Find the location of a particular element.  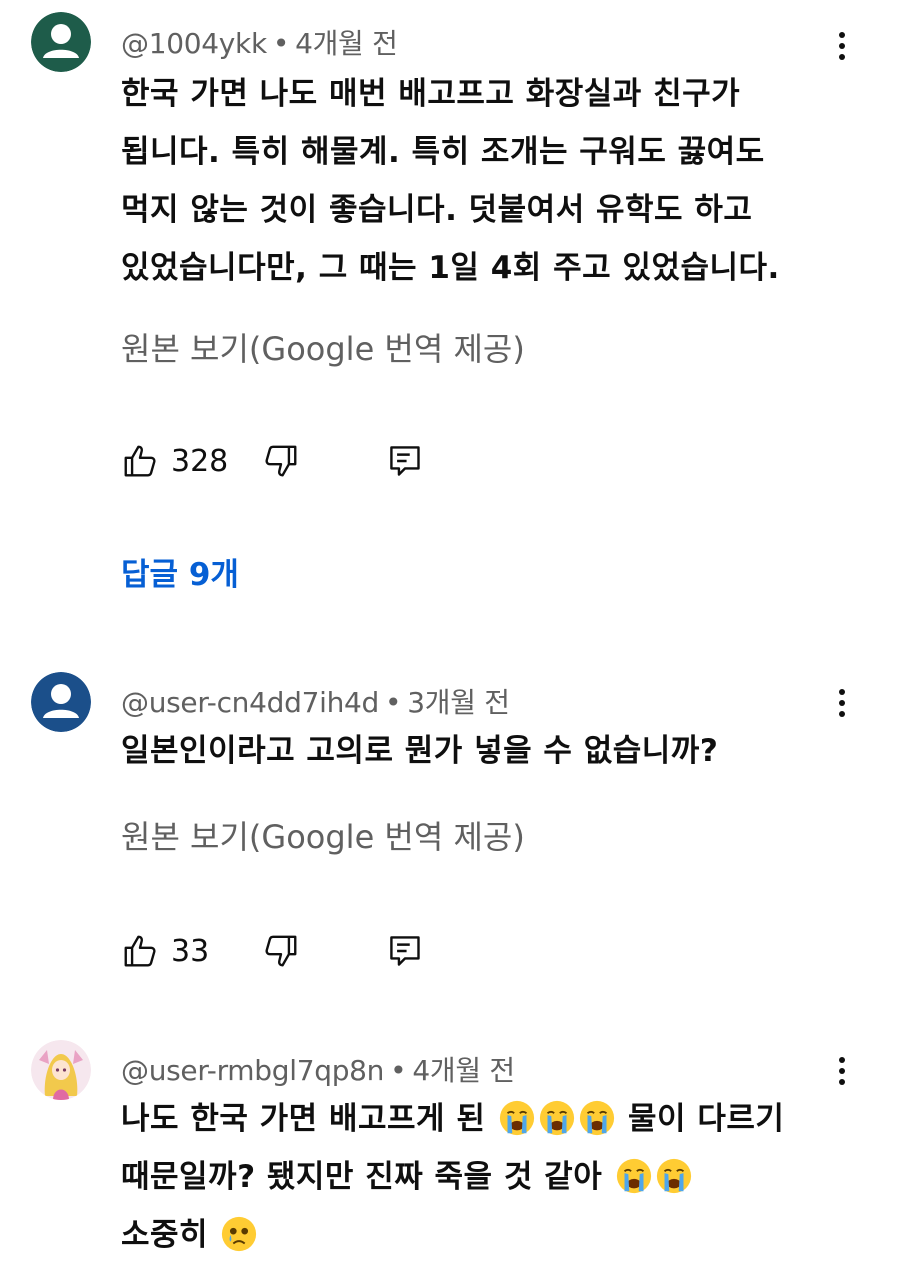

comment-text-segment: 소중히 is located at coordinates (165, 1235).